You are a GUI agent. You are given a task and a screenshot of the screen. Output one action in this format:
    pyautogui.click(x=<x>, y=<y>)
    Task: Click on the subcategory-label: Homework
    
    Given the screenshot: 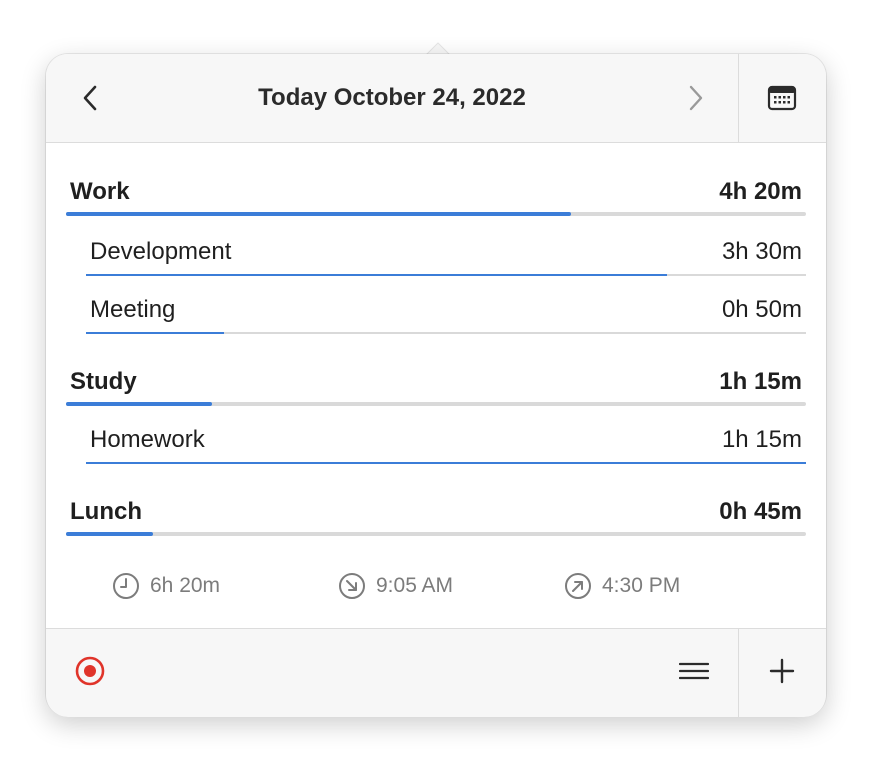 What is the action you would take?
    pyautogui.click(x=147, y=439)
    